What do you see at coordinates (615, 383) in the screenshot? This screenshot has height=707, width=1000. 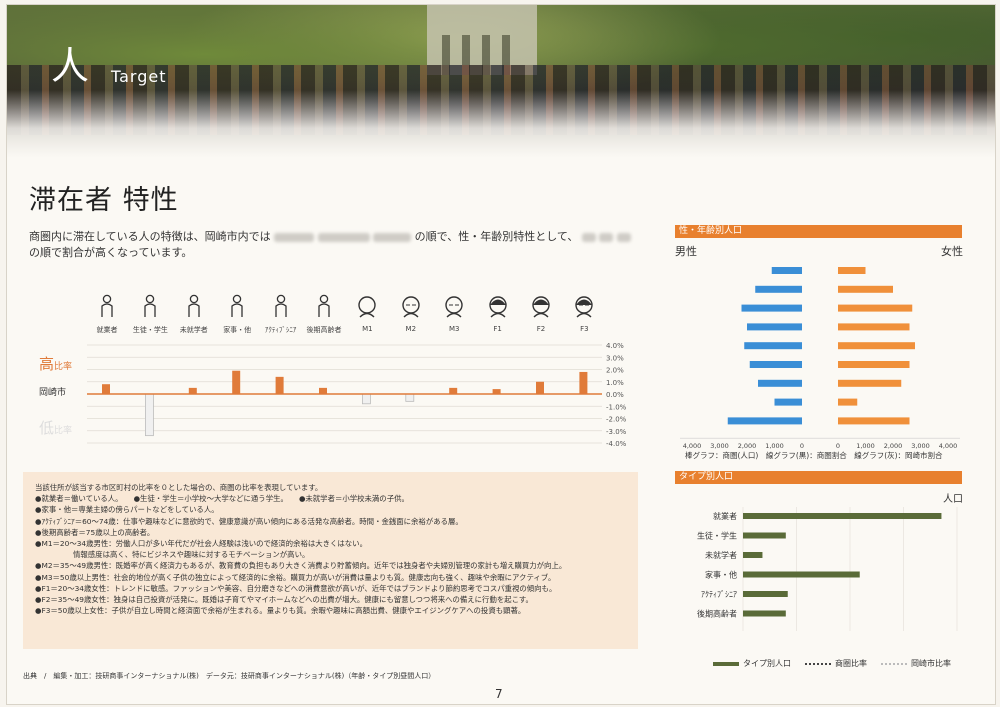 I see `y-tick-label: 1.0%` at bounding box center [615, 383].